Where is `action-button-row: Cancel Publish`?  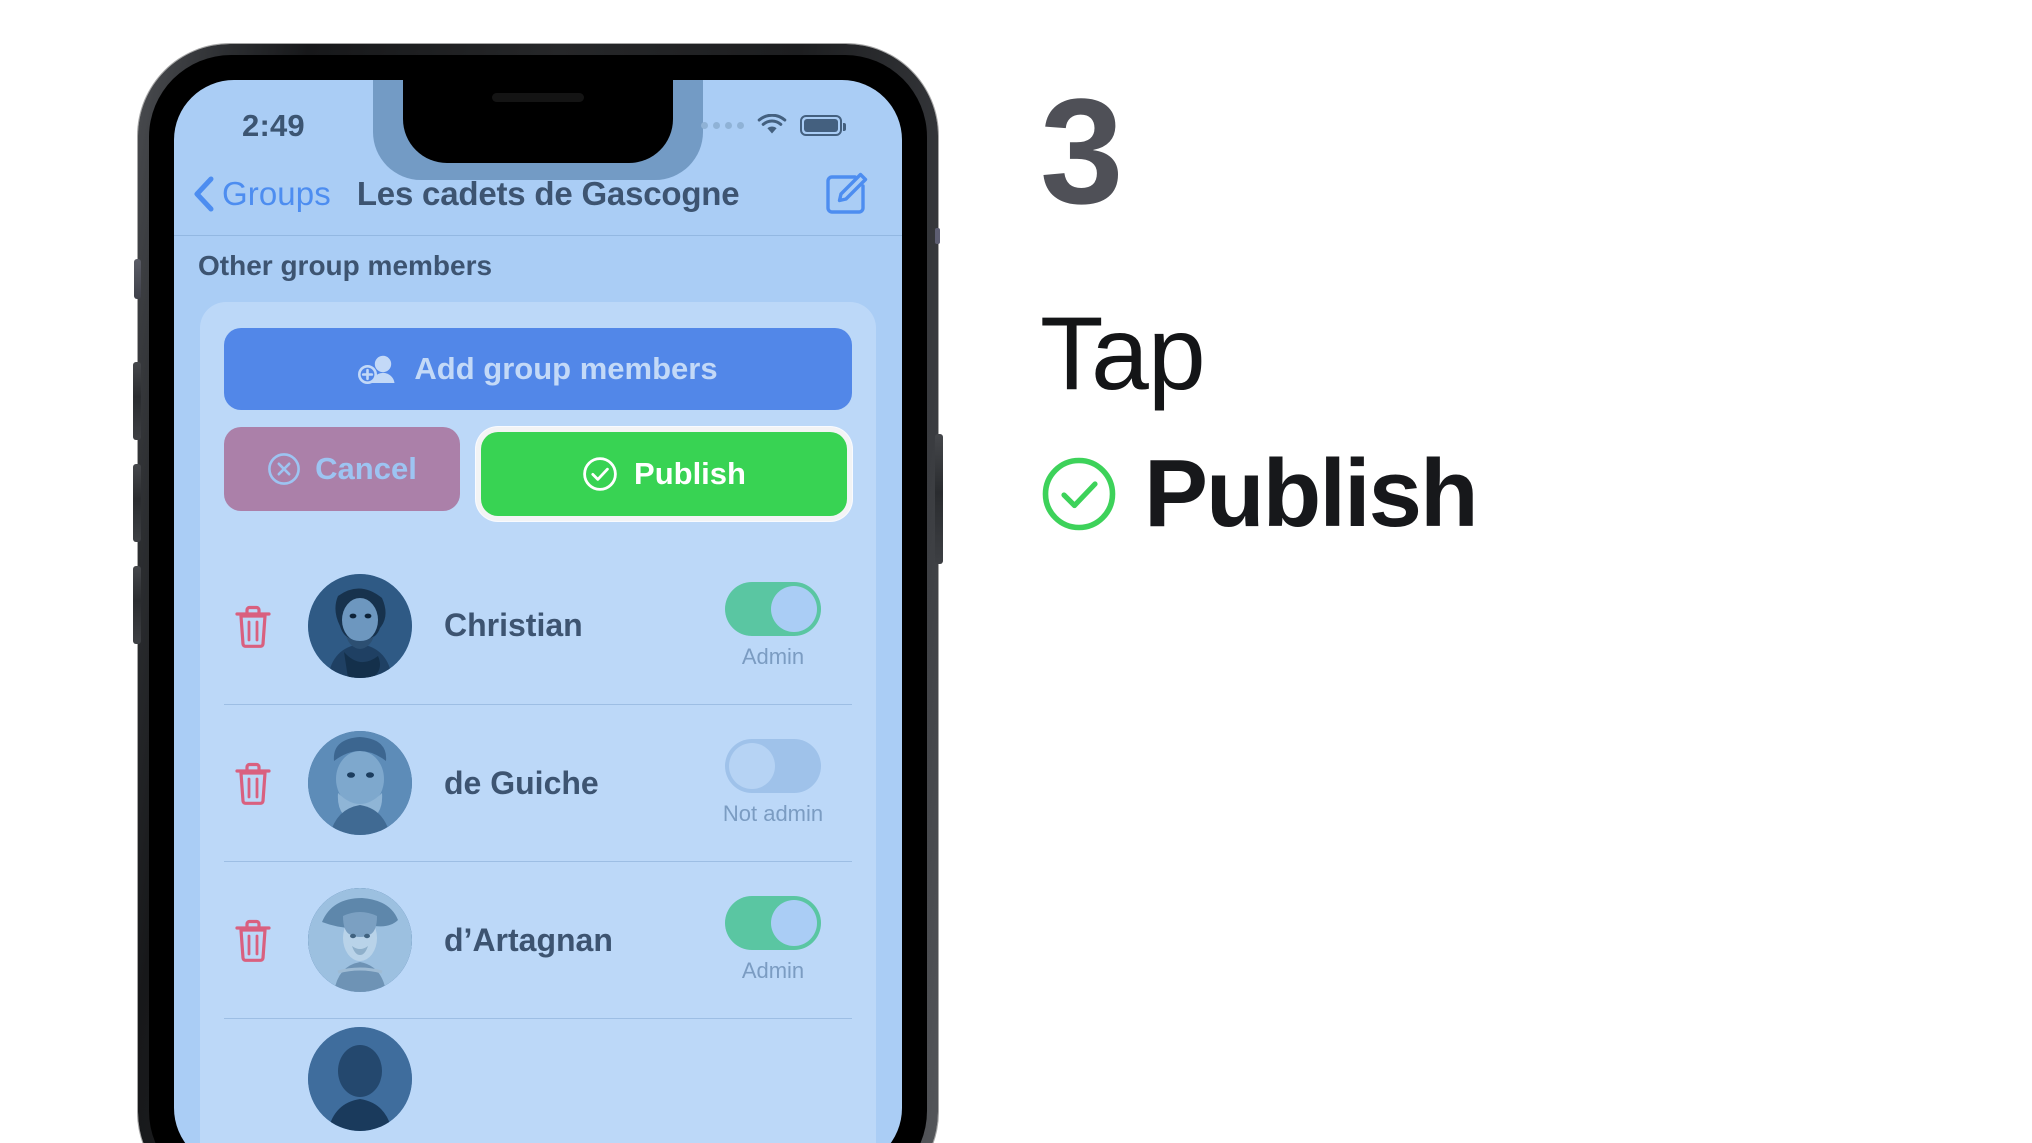
action-button-row: Cancel Publish is located at coordinates (538, 474).